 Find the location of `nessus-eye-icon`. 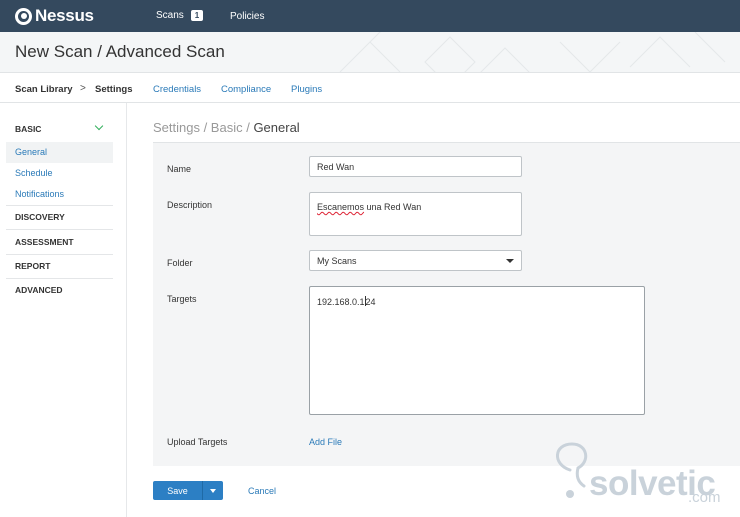

nessus-eye-icon is located at coordinates (23, 16).